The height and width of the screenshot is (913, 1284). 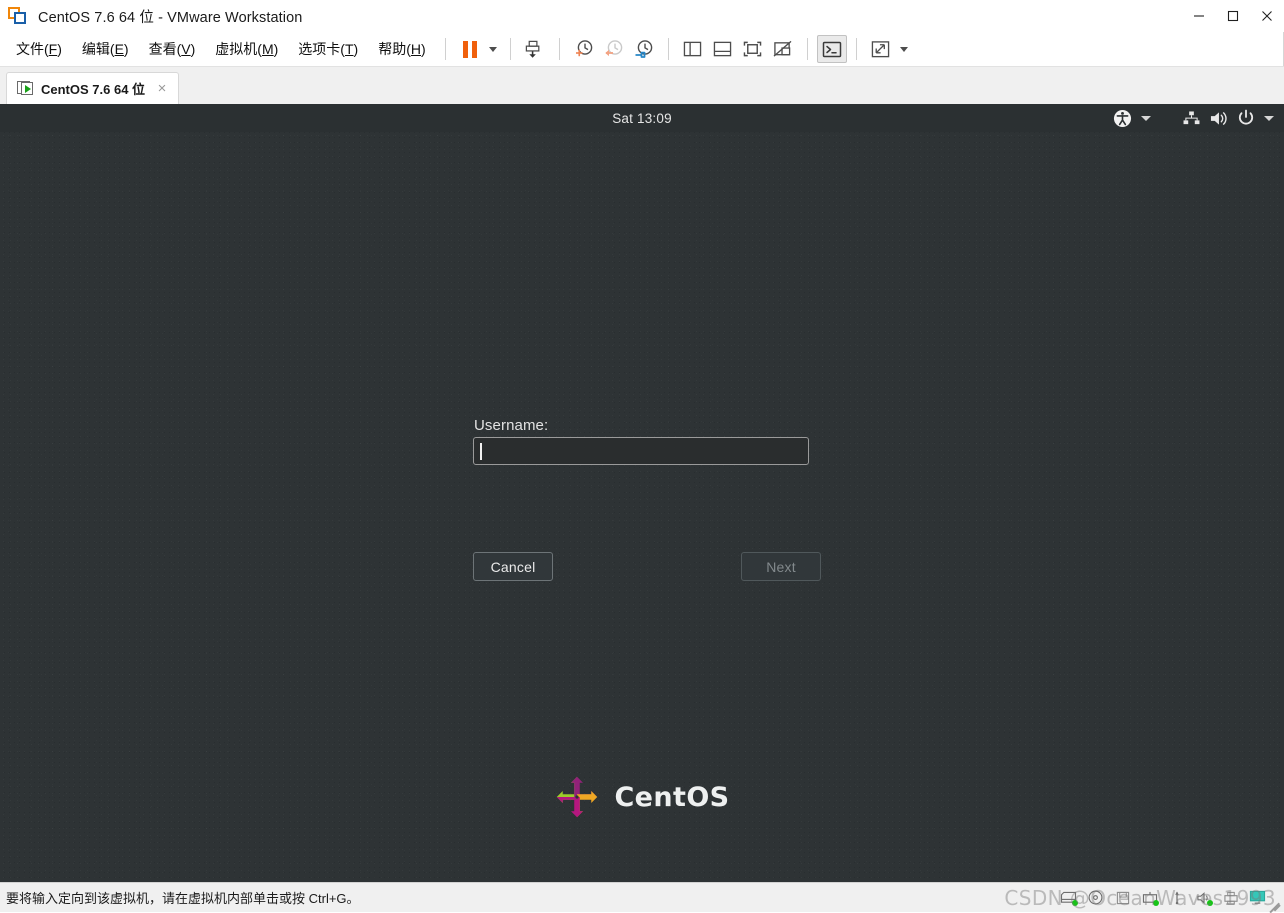 What do you see at coordinates (1267, 16) in the screenshot?
I see `close-button` at bounding box center [1267, 16].